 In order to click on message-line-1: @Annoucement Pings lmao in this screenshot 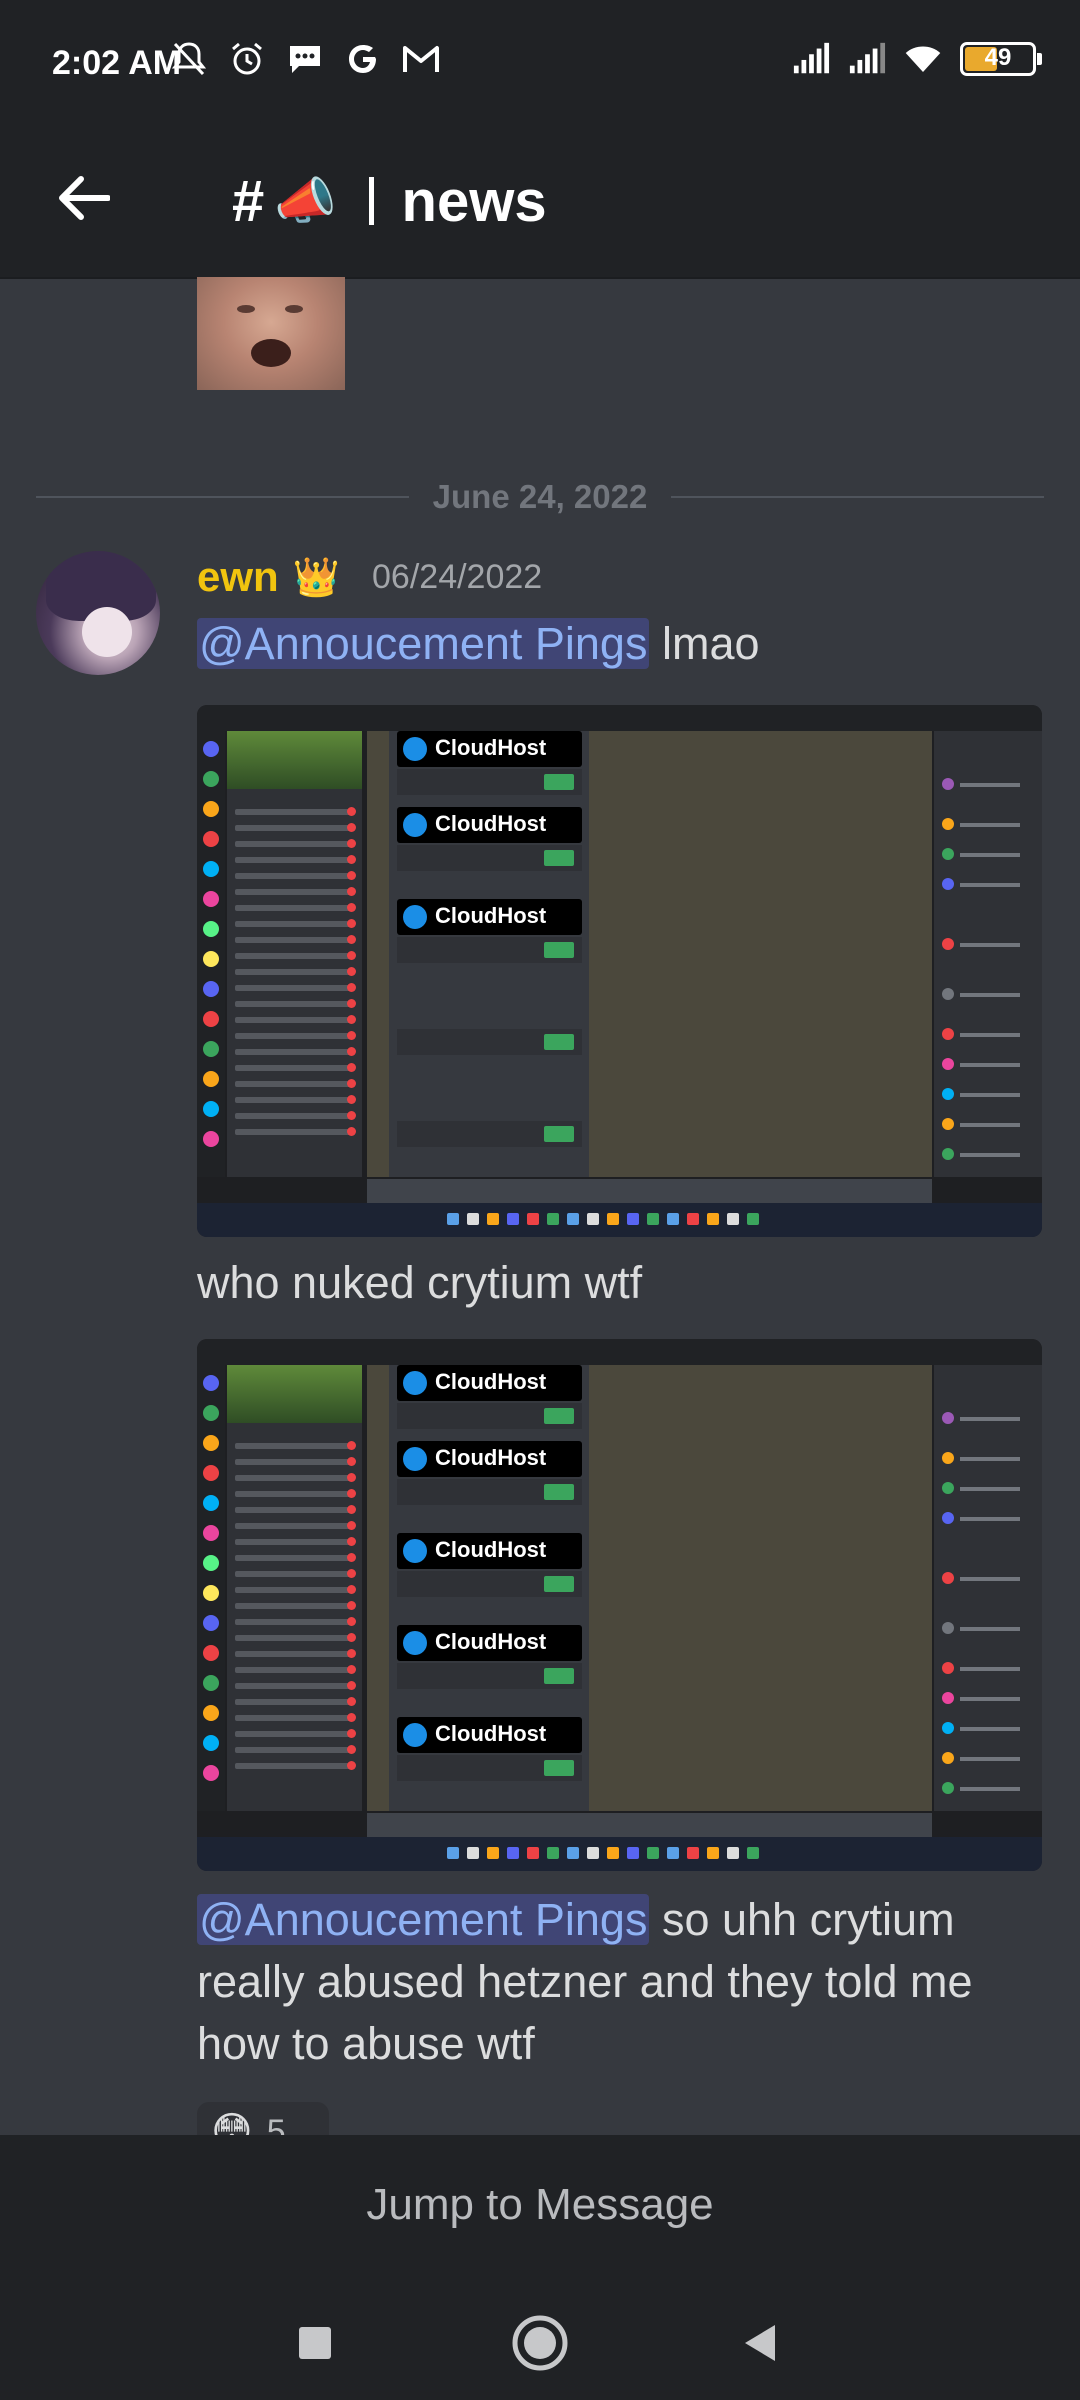, I will do `click(622, 644)`.